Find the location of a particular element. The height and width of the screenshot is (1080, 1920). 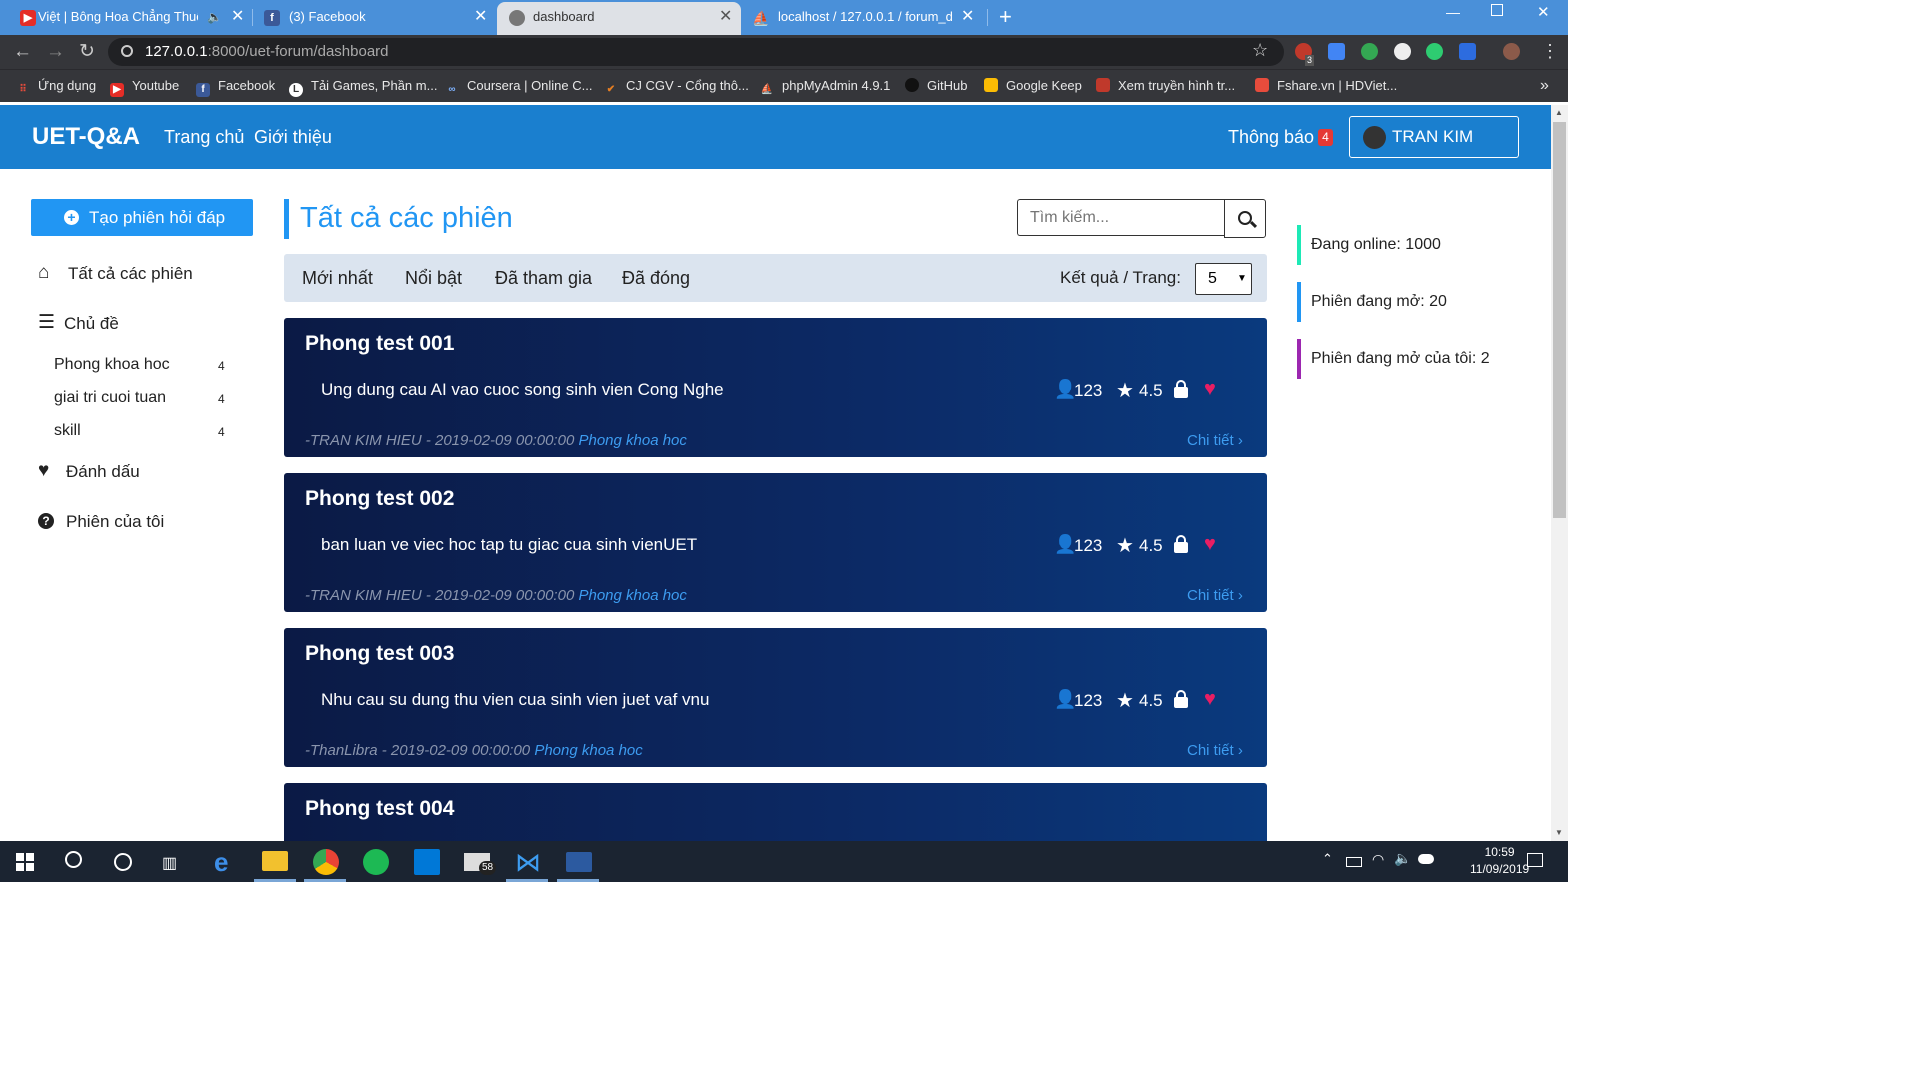

tab-joined: Đã tham gia is located at coordinates (543, 278).